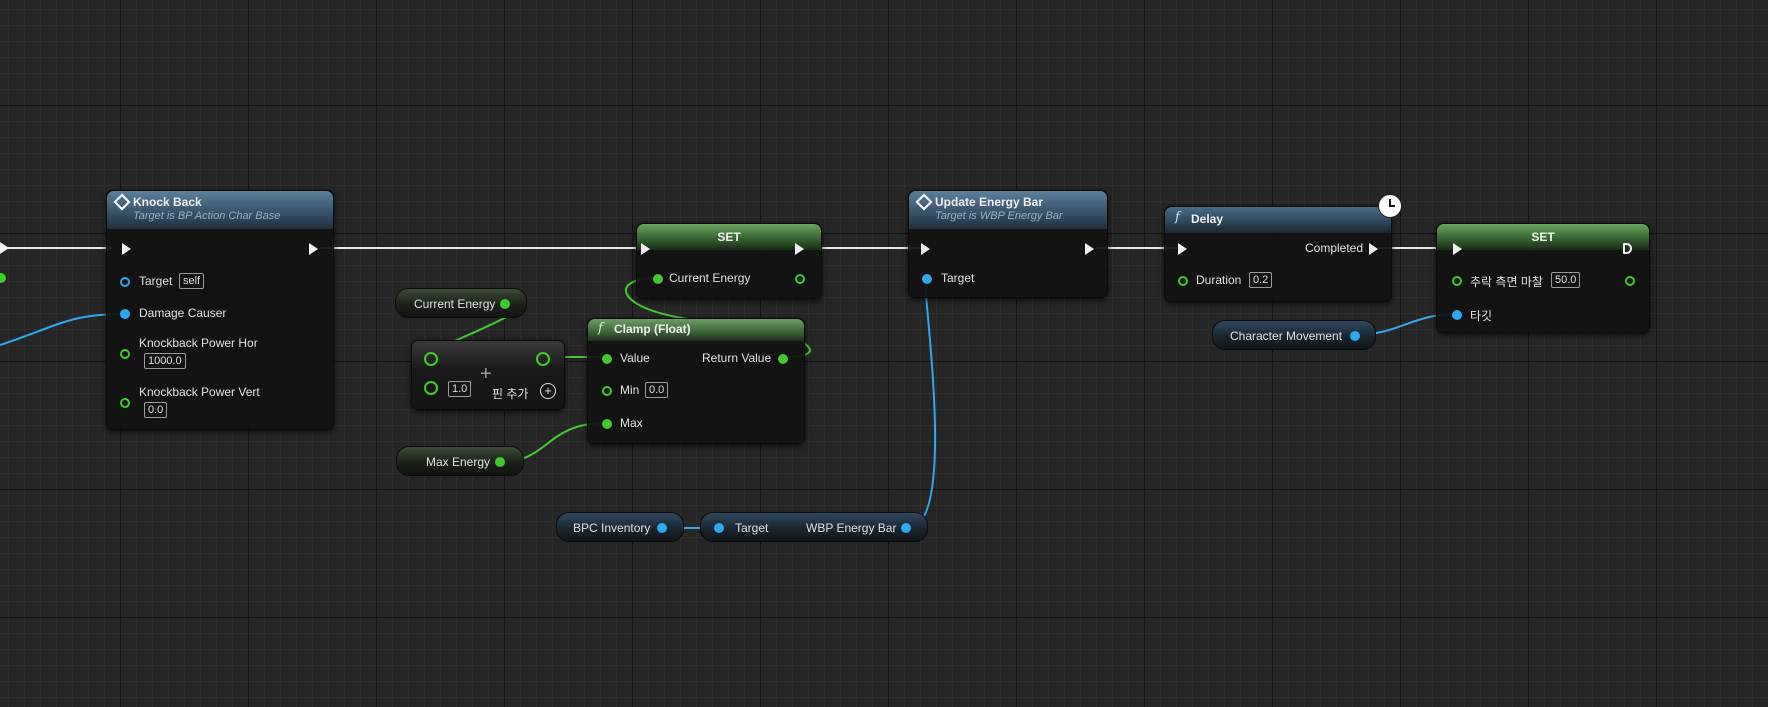  I want to click on knockback-hor-label: Knockback Power Hor, so click(198, 343).